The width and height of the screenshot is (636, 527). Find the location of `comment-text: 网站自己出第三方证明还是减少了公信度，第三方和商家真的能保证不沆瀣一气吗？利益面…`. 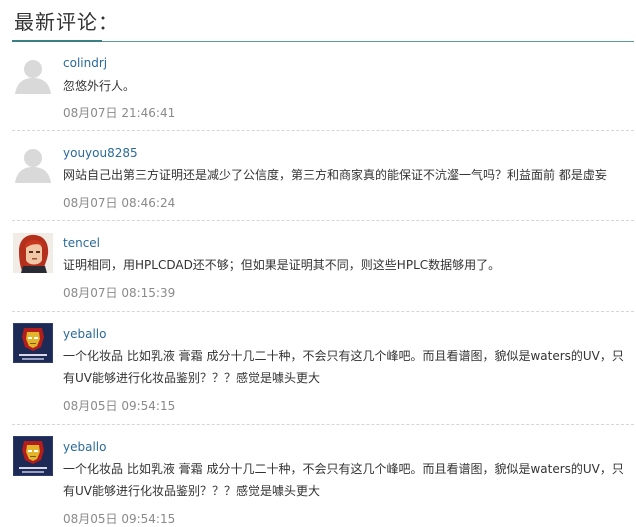

comment-text: 网站自己出第三方证明还是减少了公信度，第三方和商家真的能保证不沆瀣一气吗？利益面… is located at coordinates (335, 175).